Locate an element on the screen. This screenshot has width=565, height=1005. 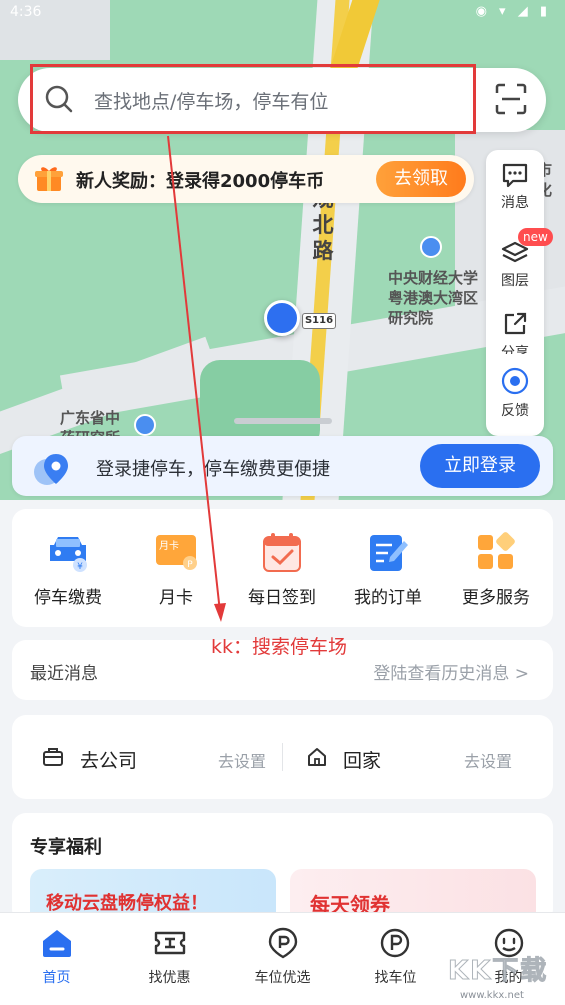
nav-find-spot: 找车位 is located at coordinates (395, 957).